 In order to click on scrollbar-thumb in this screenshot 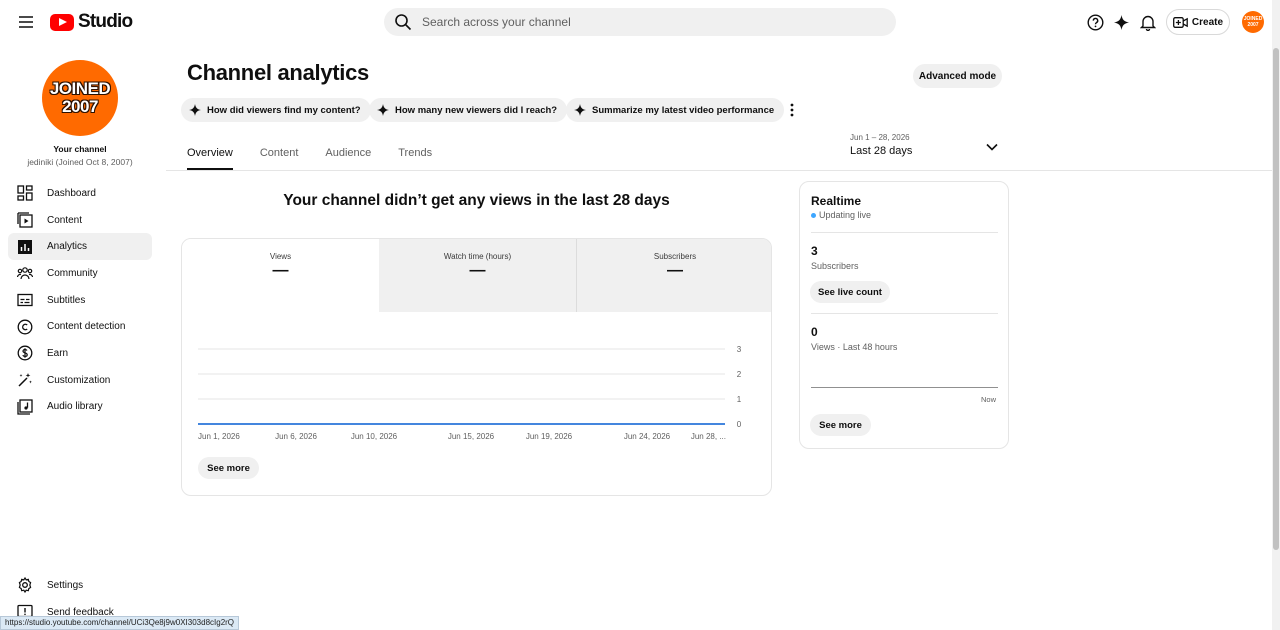, I will do `click(1276, 299)`.